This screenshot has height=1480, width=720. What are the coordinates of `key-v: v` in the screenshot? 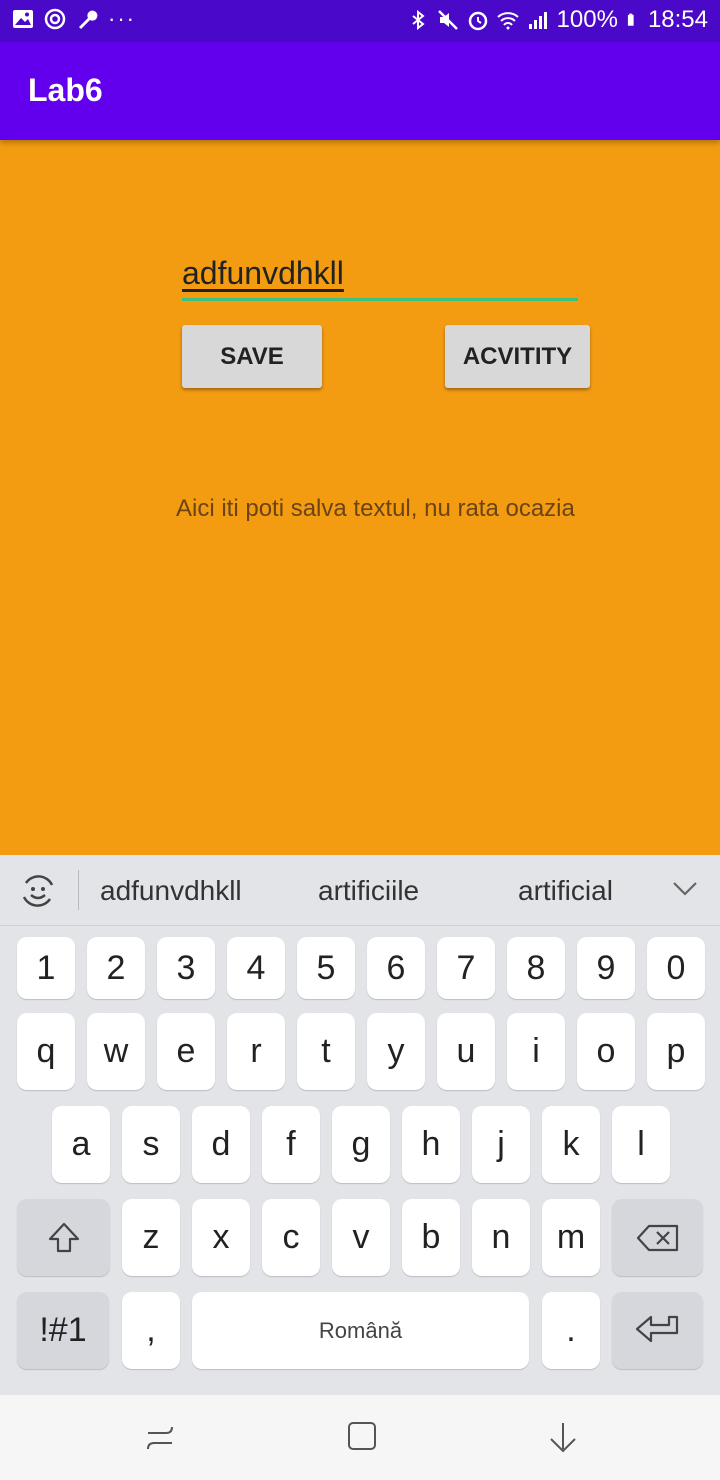 It's located at (361, 1237).